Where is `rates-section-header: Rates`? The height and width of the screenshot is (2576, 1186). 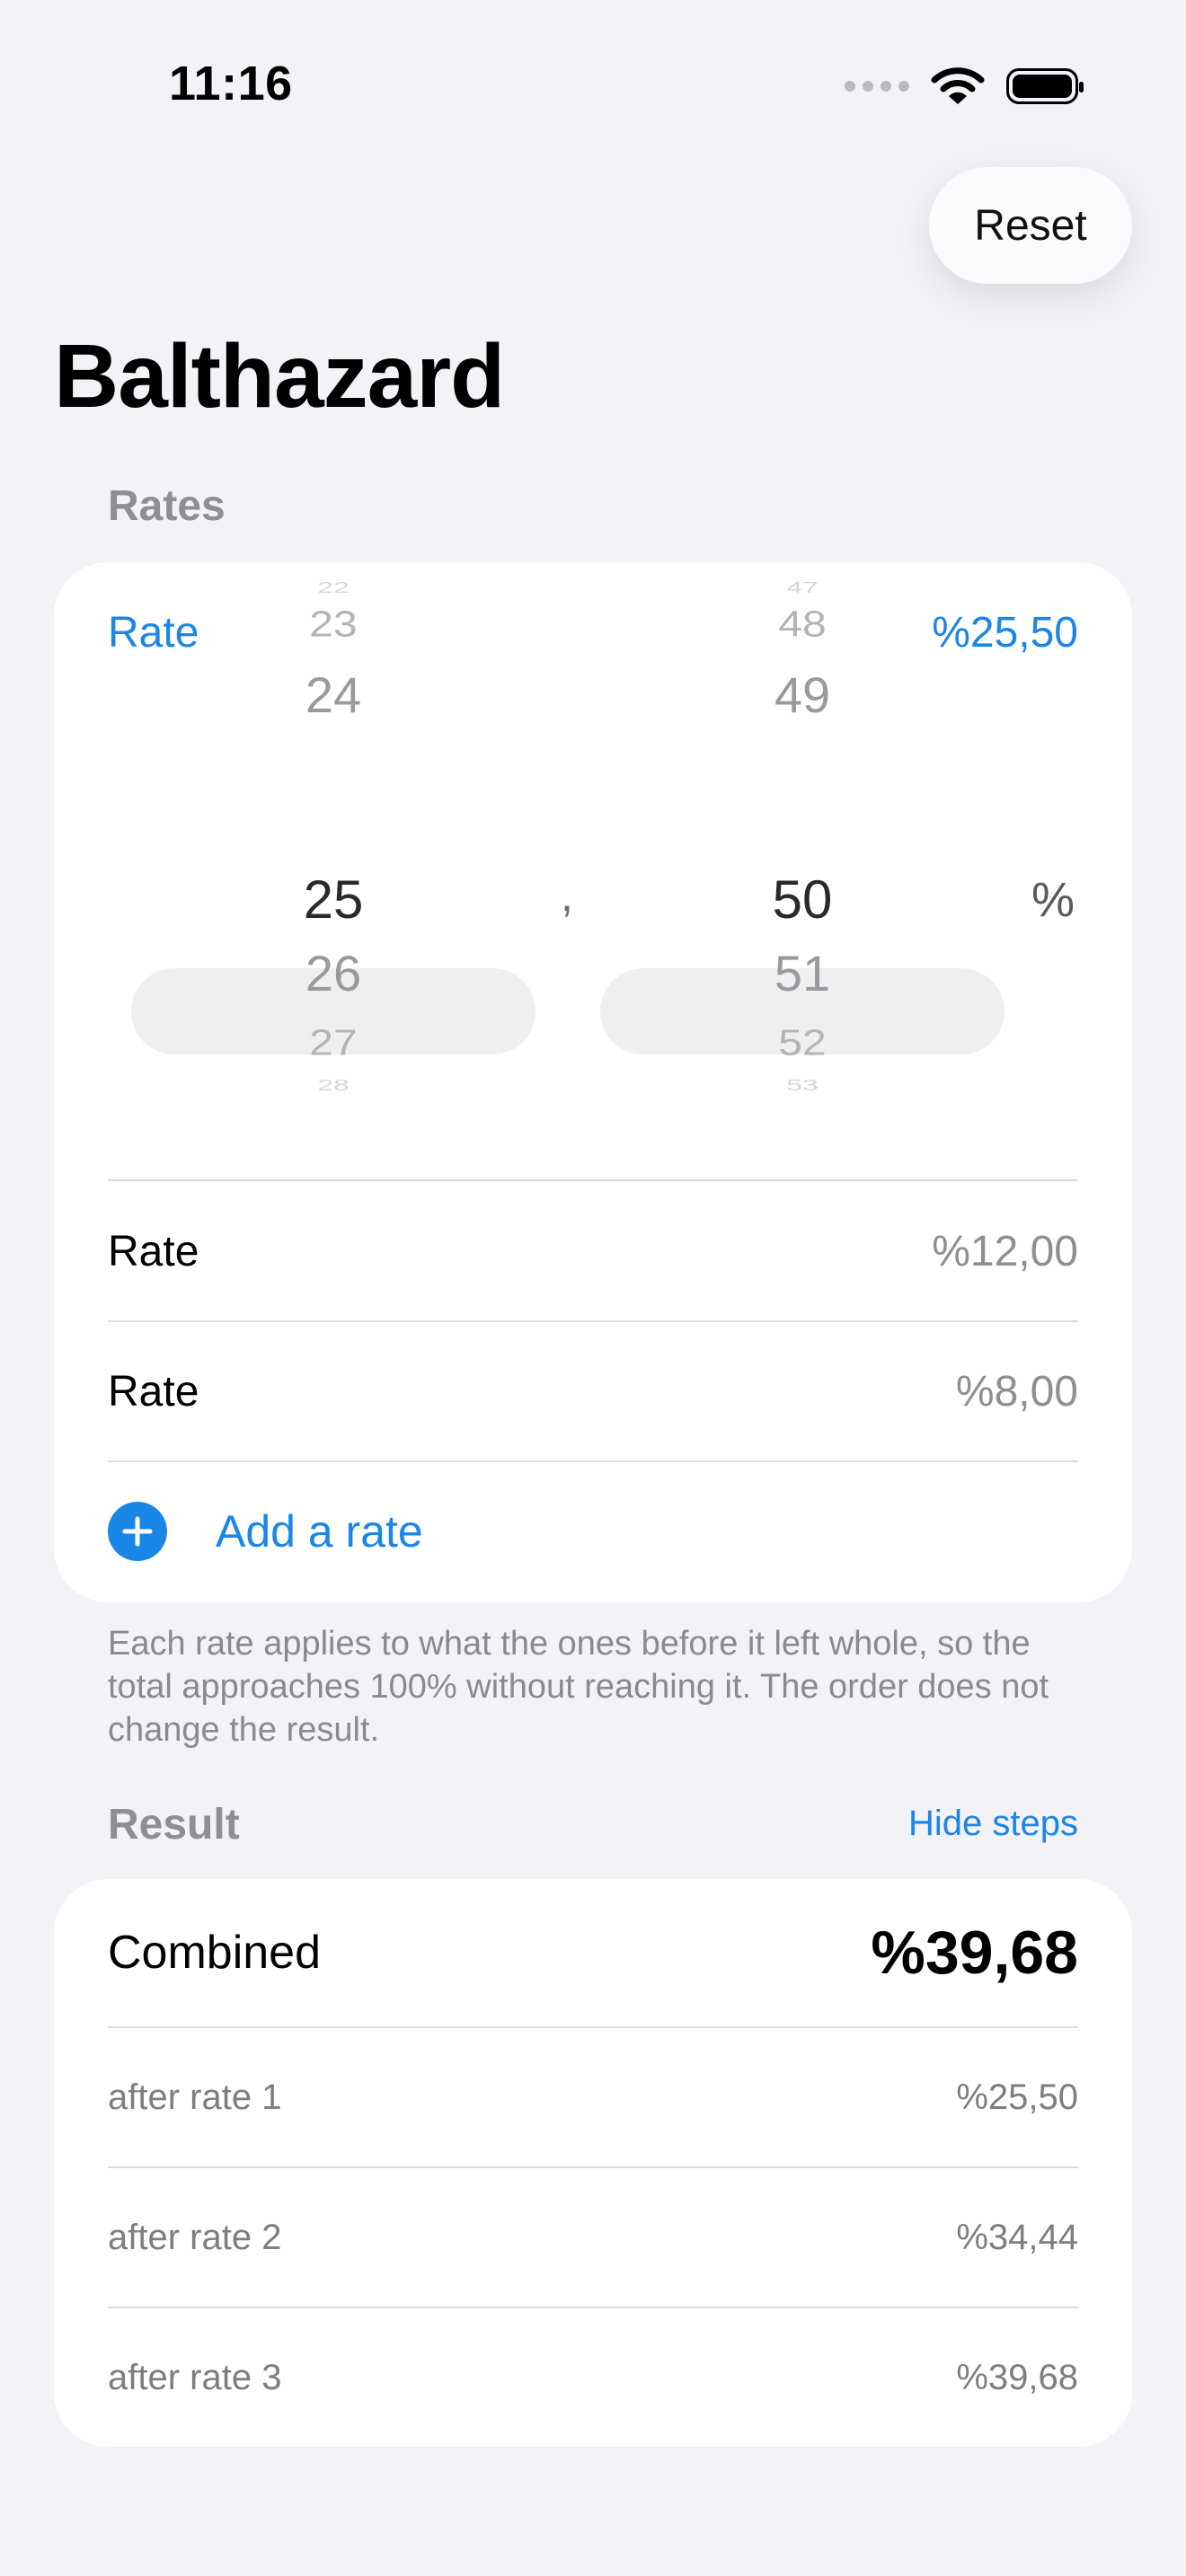 rates-section-header: Rates is located at coordinates (167, 506).